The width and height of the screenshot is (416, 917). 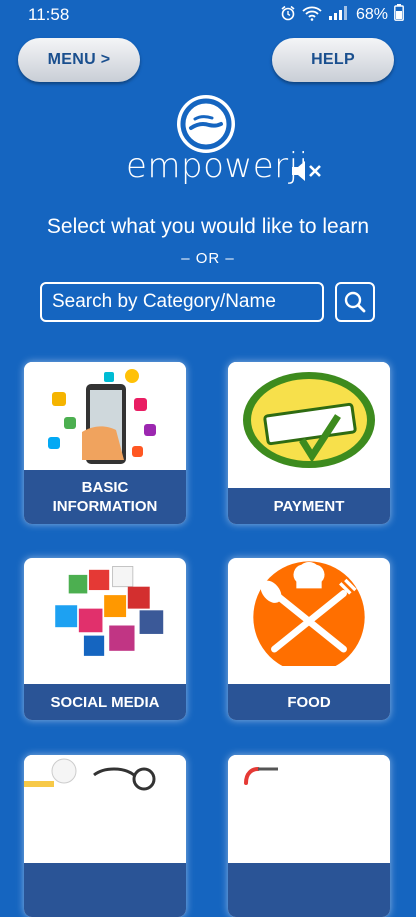 I want to click on status-bar: 11:58 68%, so click(x=208, y=15).